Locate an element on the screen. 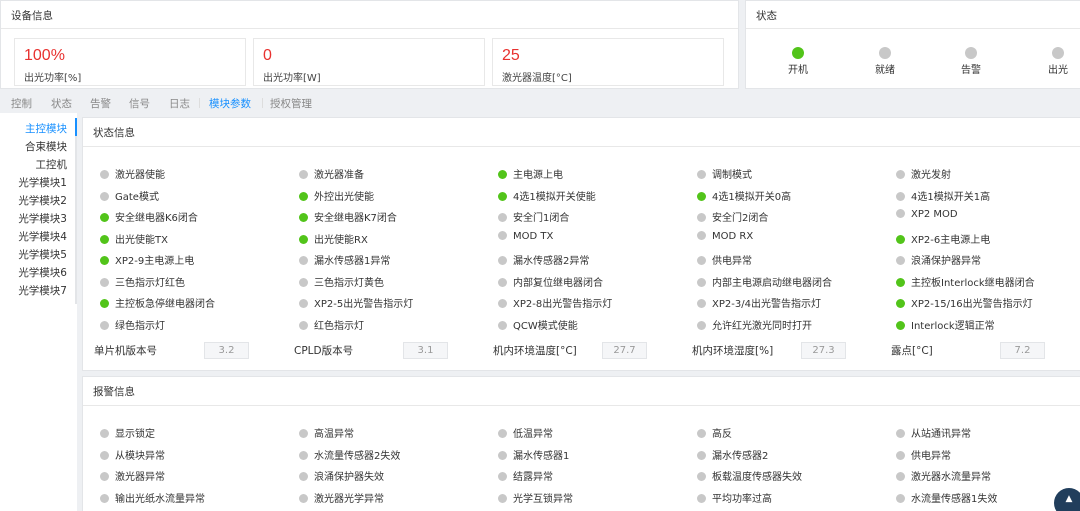 Image resolution: width=1080 pixels, height=511 pixels. nav-item-ipc: 工控机 is located at coordinates (52, 164).